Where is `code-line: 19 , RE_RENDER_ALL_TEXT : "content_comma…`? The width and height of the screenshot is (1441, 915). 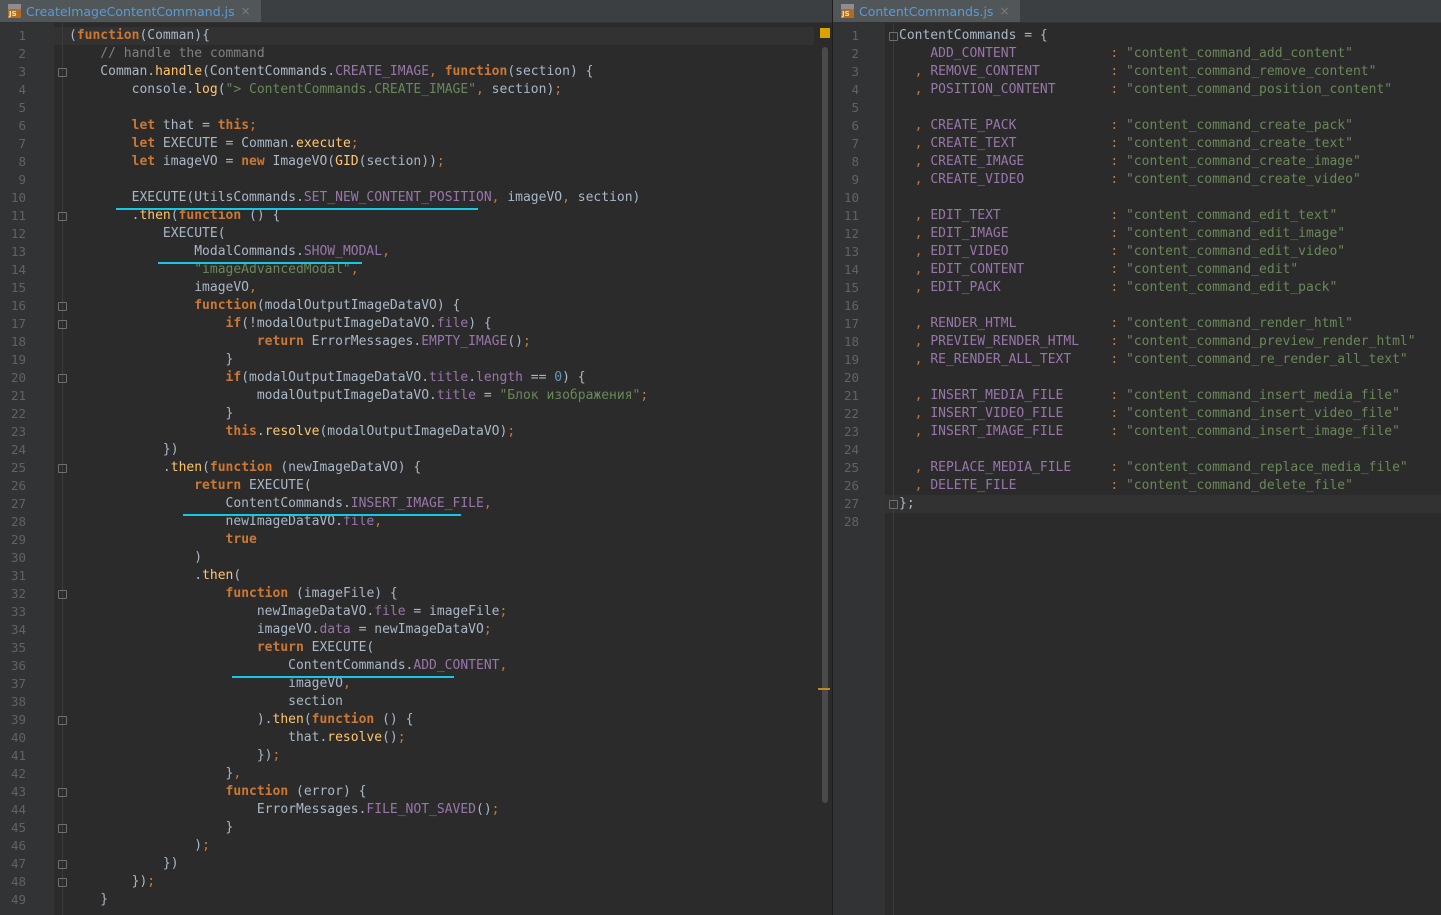 code-line: 19 , RE_RENDER_ALL_TEXT : "content_comma… is located at coordinates (1137, 360).